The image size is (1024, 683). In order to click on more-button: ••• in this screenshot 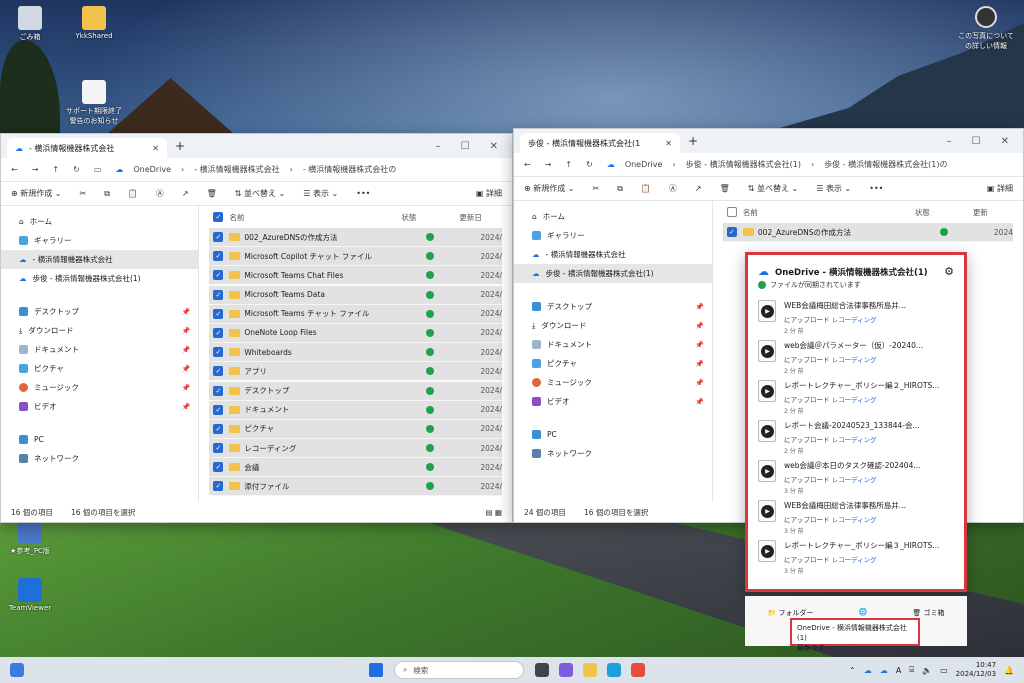, I will do `click(876, 188)`.